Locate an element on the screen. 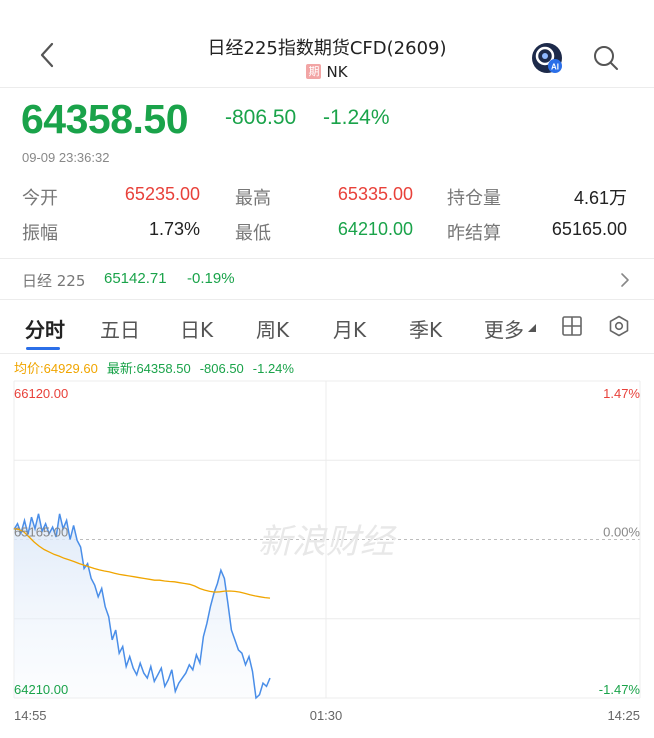 This screenshot has height=738, width=654. watermark: 新浪财经 is located at coordinates (327, 542).